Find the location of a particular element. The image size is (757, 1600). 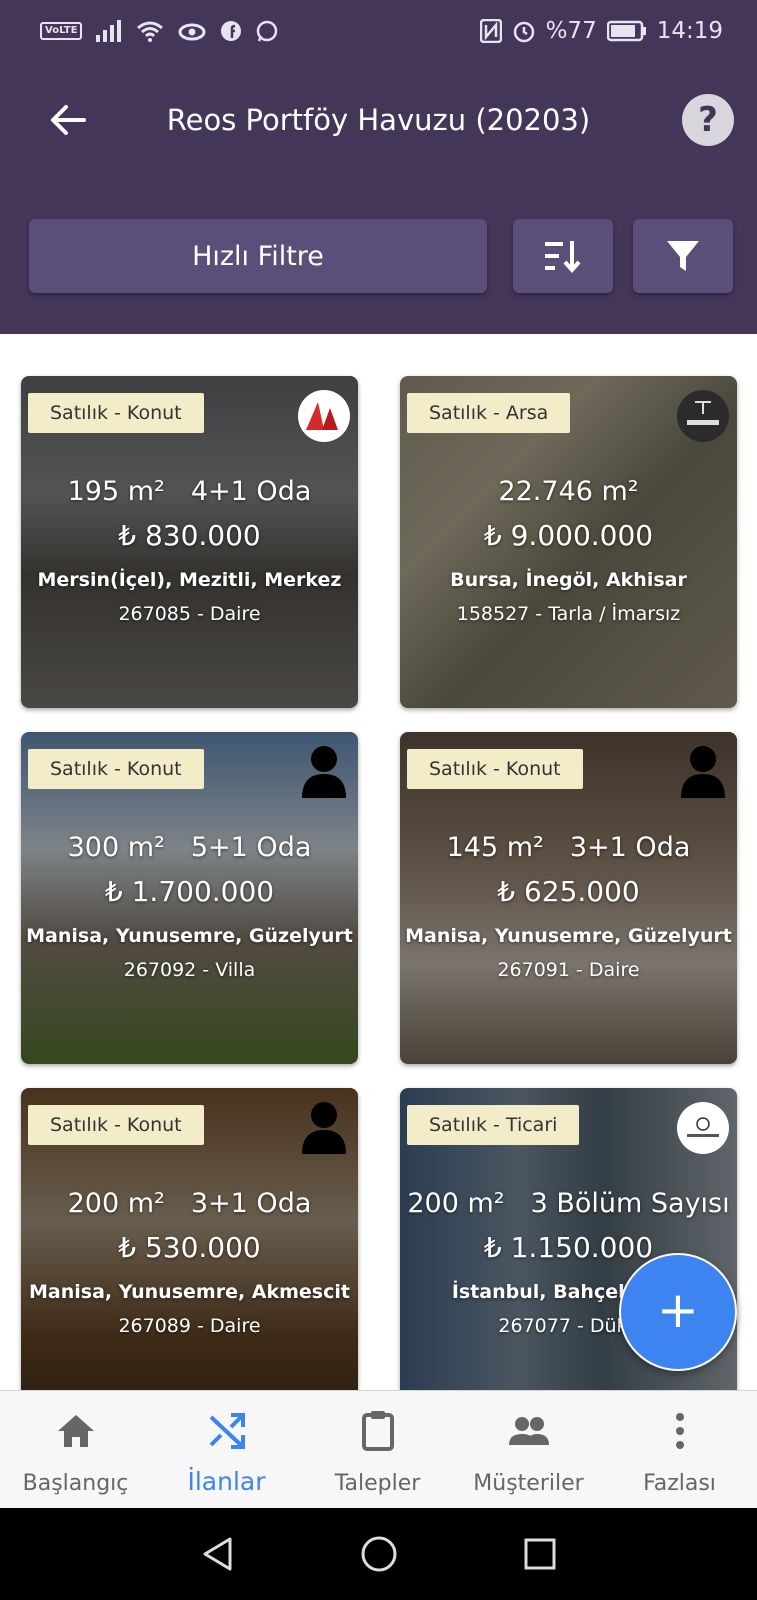

listing-price: ₺ 830.000 is located at coordinates (189, 535).